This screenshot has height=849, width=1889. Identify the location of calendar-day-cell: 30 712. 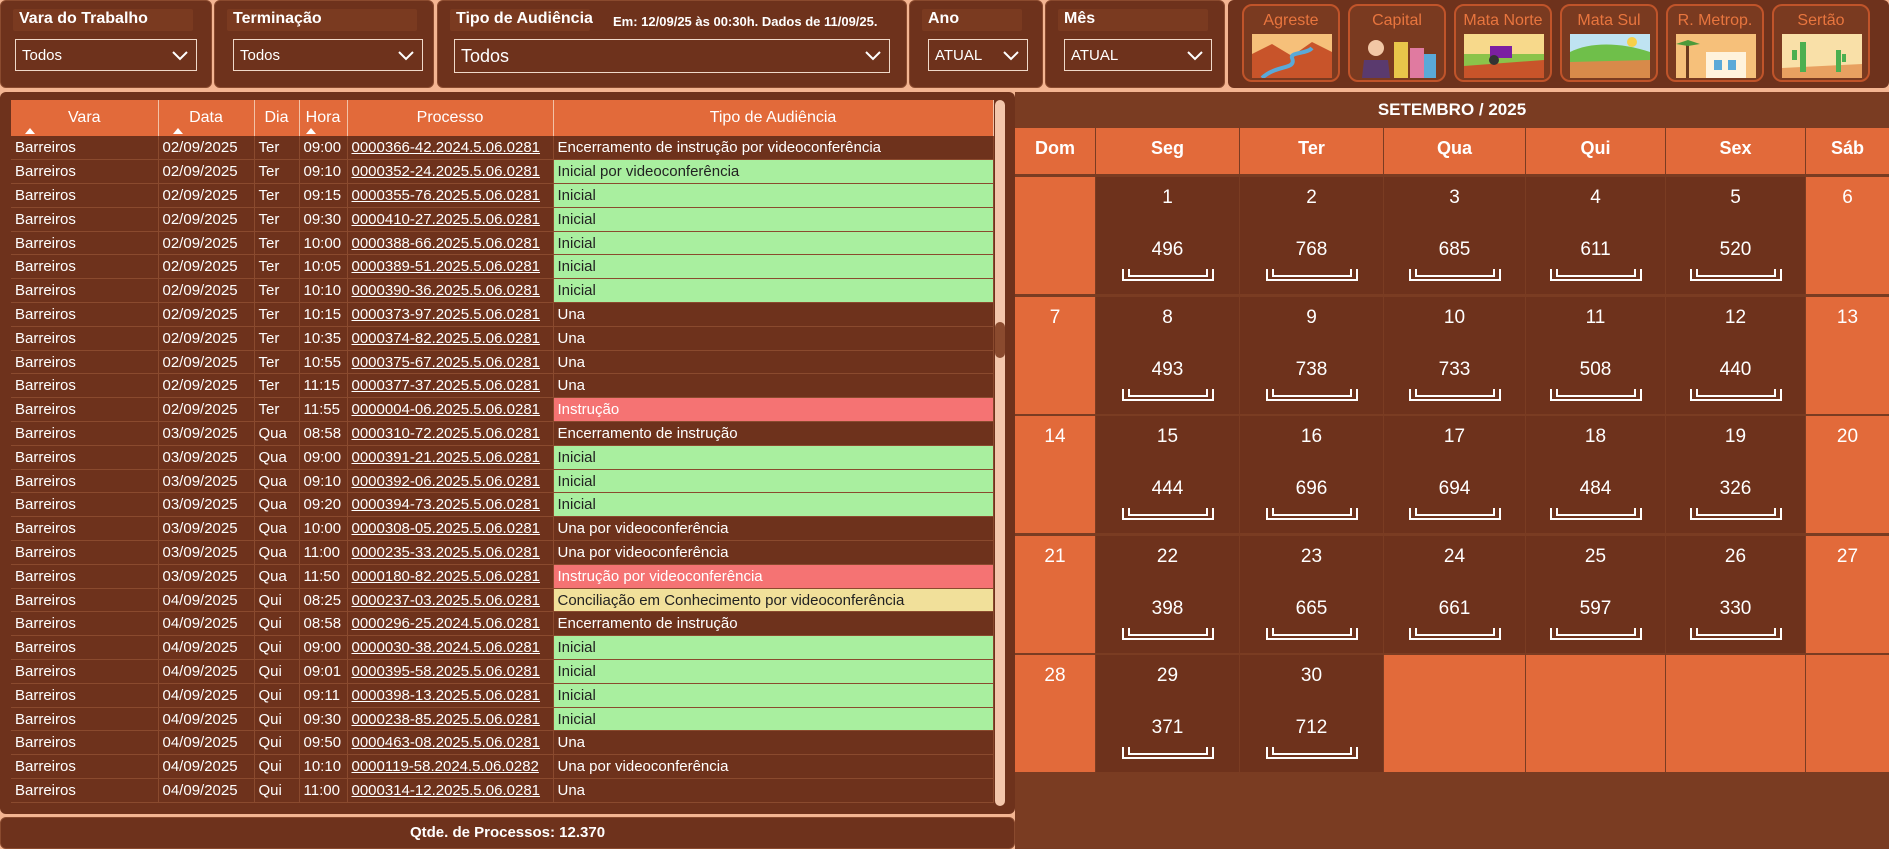
(1311, 713).